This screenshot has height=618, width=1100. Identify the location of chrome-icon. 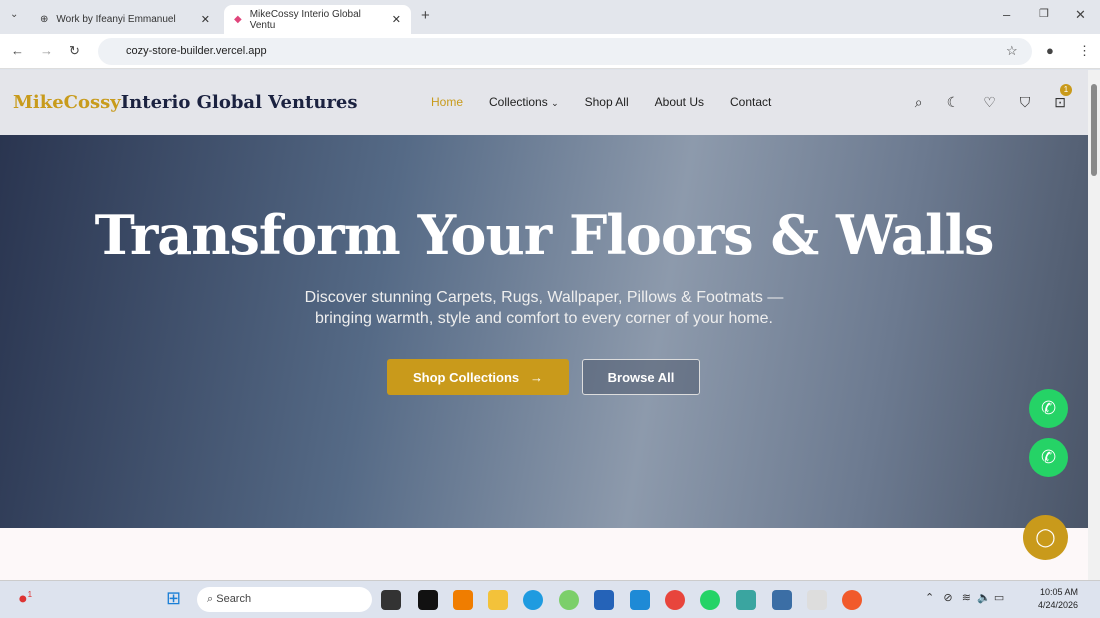
(675, 600).